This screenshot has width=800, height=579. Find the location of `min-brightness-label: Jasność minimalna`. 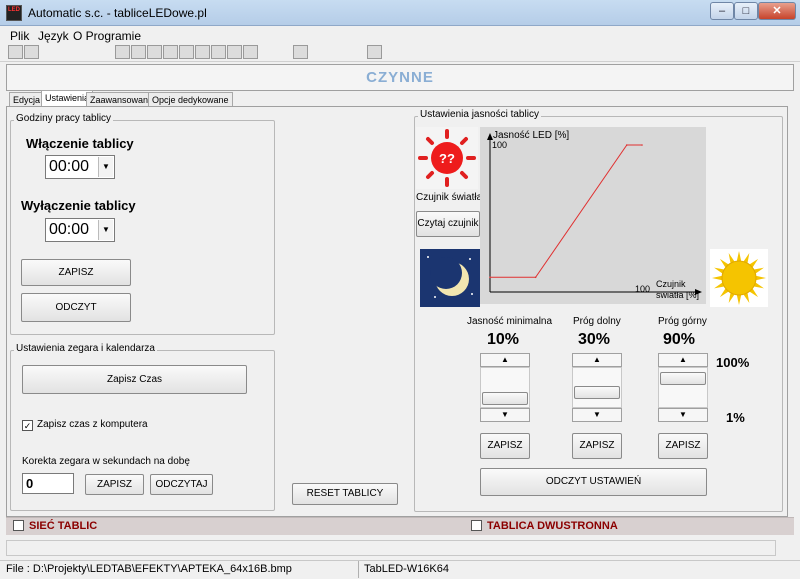

min-brightness-label: Jasność minimalna is located at coordinates (510, 321).